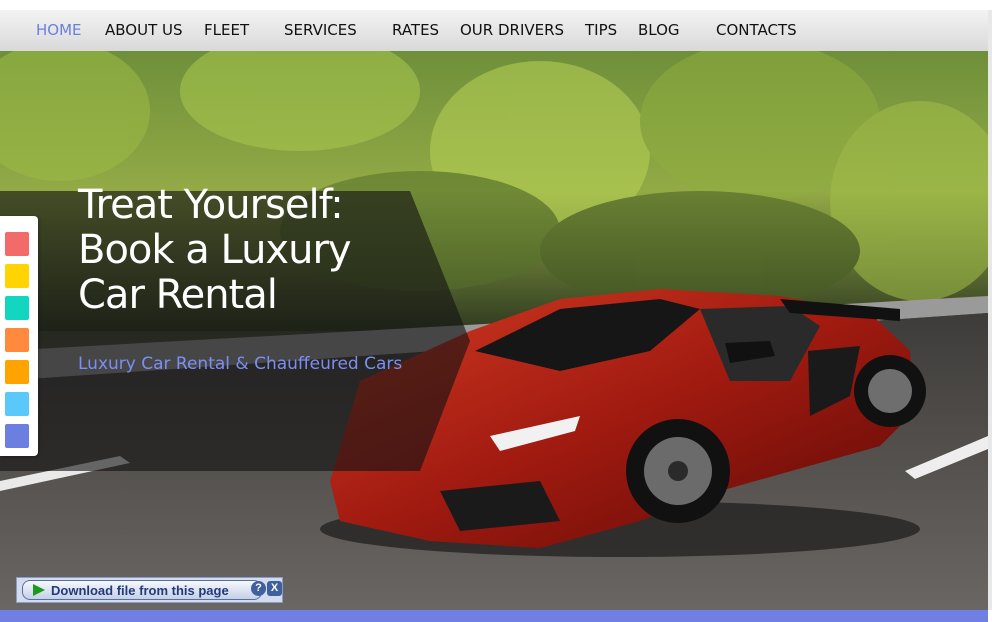 The image size is (992, 622). I want to click on swatch-red, so click(17, 244).